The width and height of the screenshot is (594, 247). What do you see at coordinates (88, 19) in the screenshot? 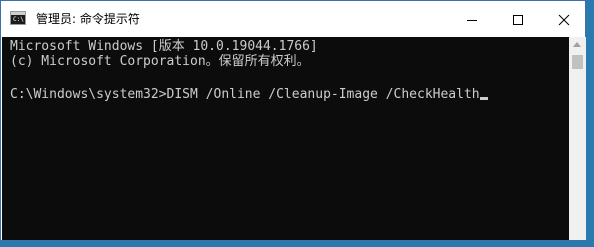
I see `window-title: 管理员: 命令提示符` at bounding box center [88, 19].